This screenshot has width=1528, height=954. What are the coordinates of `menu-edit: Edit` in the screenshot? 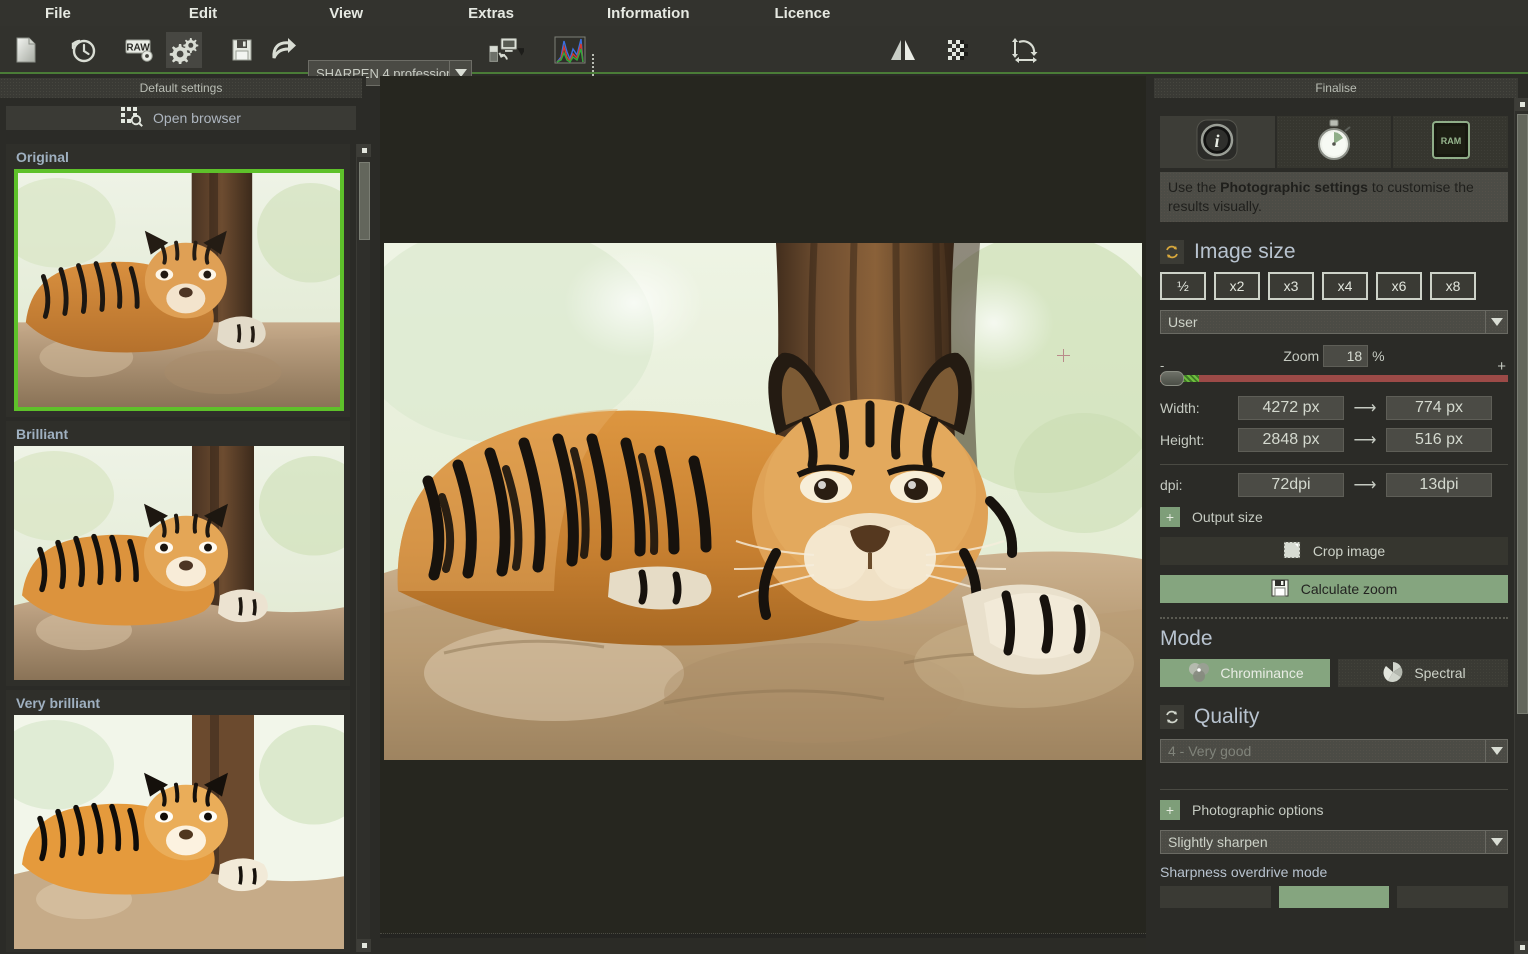 It's located at (203, 13).